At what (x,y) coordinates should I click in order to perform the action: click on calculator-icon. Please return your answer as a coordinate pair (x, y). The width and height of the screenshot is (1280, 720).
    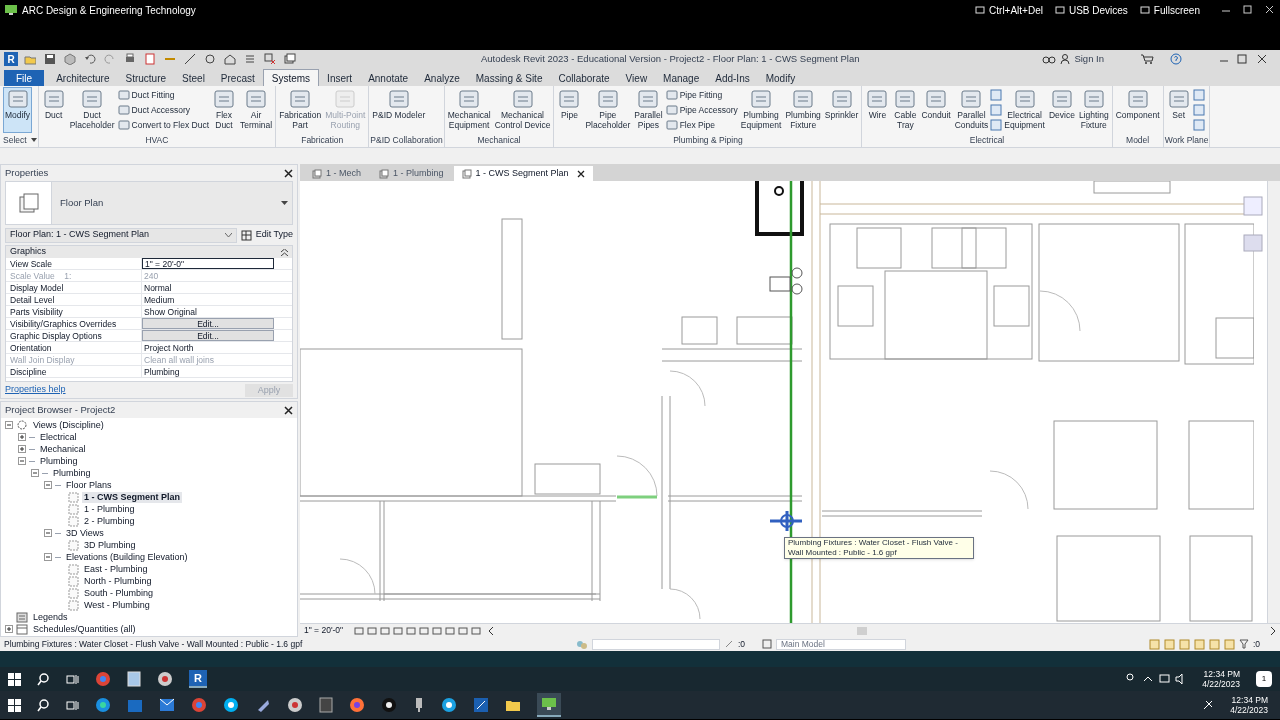
    Looking at the image, I should click on (326, 705).